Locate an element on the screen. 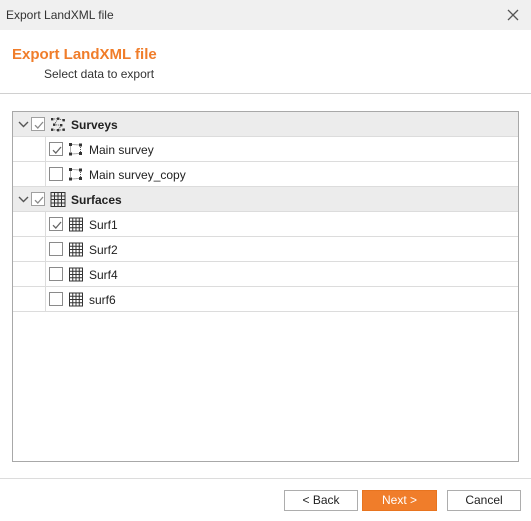 This screenshot has height=521, width=531. cancel-button: Cancel is located at coordinates (484, 500).